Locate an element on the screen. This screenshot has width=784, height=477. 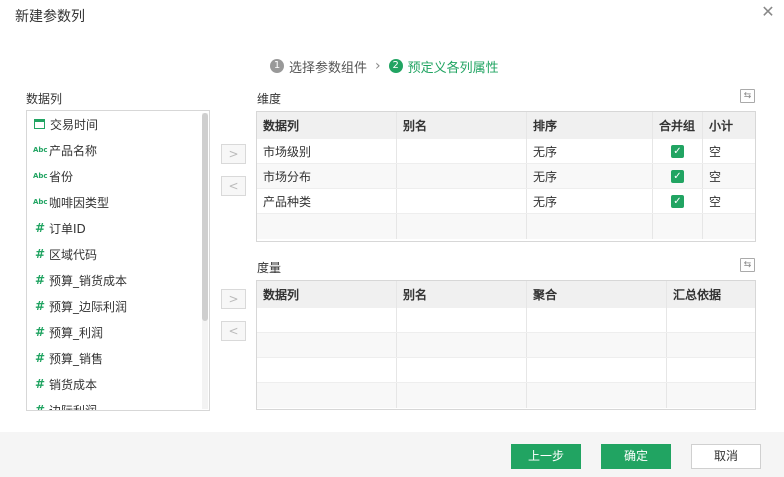
list-item-label: 咖啡因类型 is located at coordinates (79, 202).